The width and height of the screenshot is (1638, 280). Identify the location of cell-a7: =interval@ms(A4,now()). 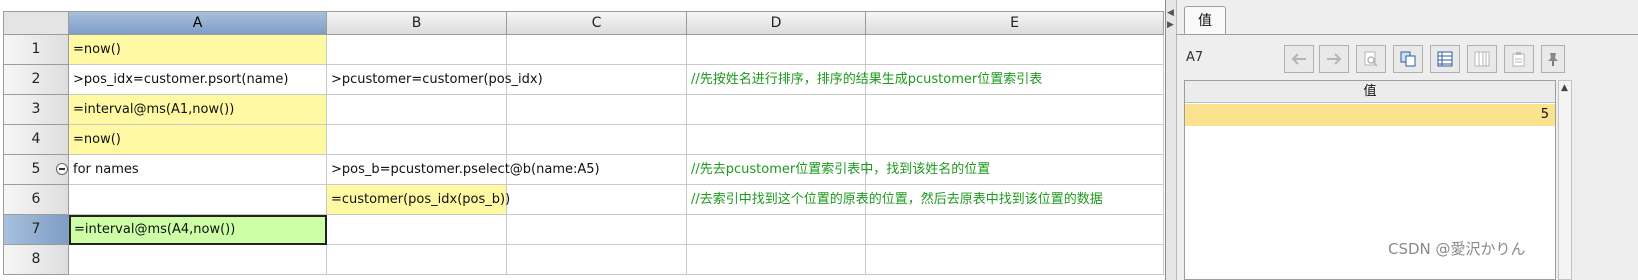
(198, 230).